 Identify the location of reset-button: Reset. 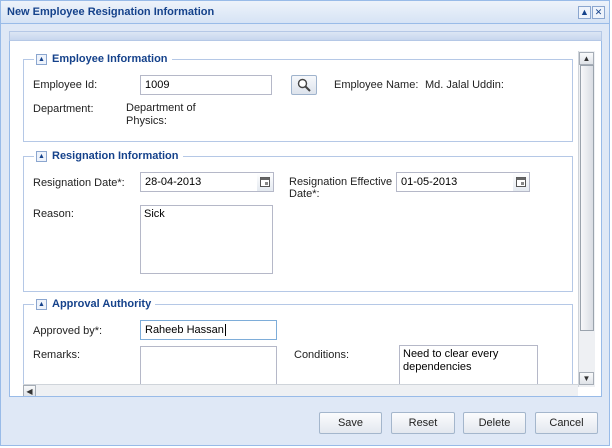
(423, 423).